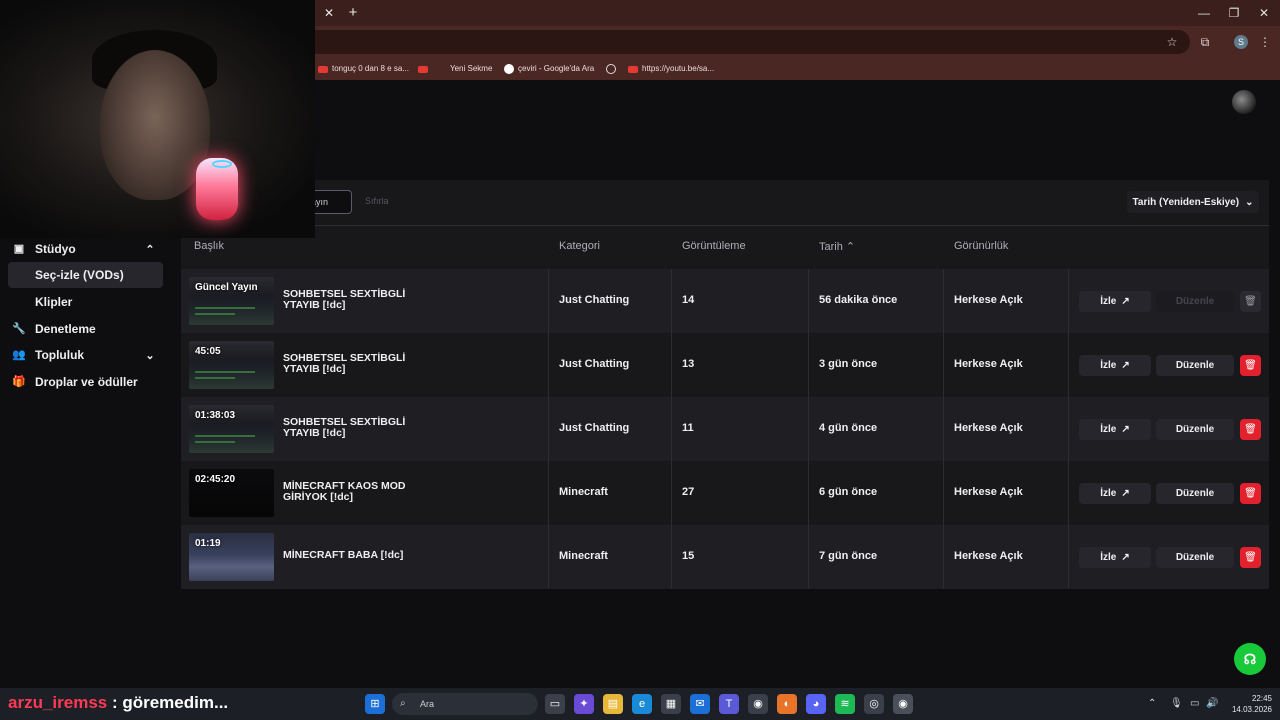  Describe the element at coordinates (729, 704) in the screenshot. I see `teams-icon: T` at that location.